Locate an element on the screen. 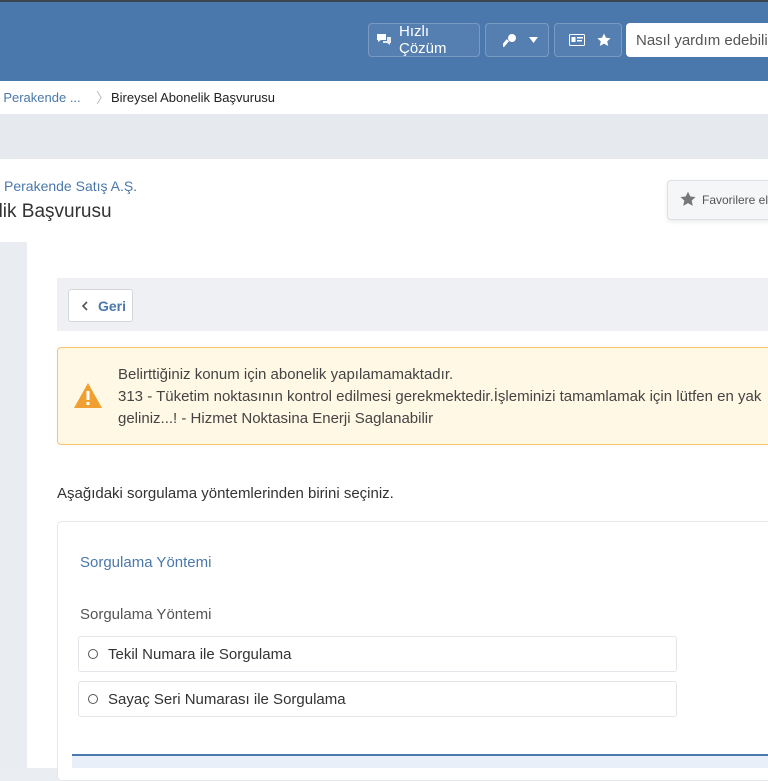  quick-solution-label: Hızlı Çözüm is located at coordinates (423, 40).